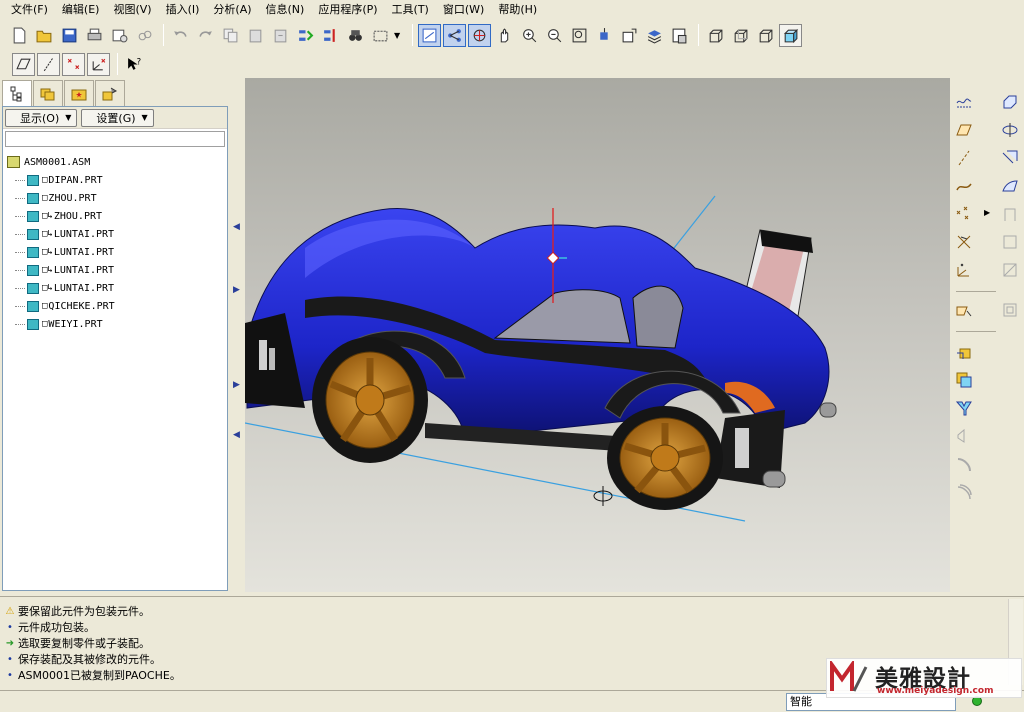 Image resolution: width=1024 pixels, height=712 pixels. I want to click on open-button, so click(44, 35).